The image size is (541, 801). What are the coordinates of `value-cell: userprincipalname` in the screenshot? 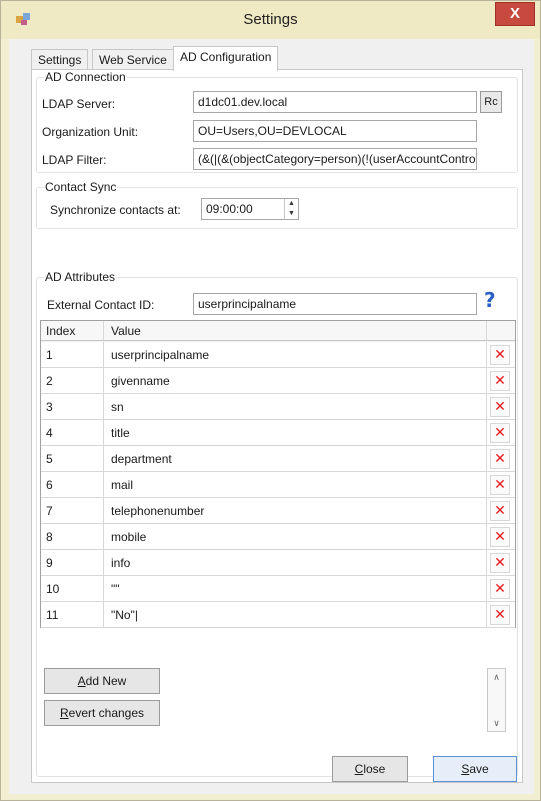 It's located at (160, 355).